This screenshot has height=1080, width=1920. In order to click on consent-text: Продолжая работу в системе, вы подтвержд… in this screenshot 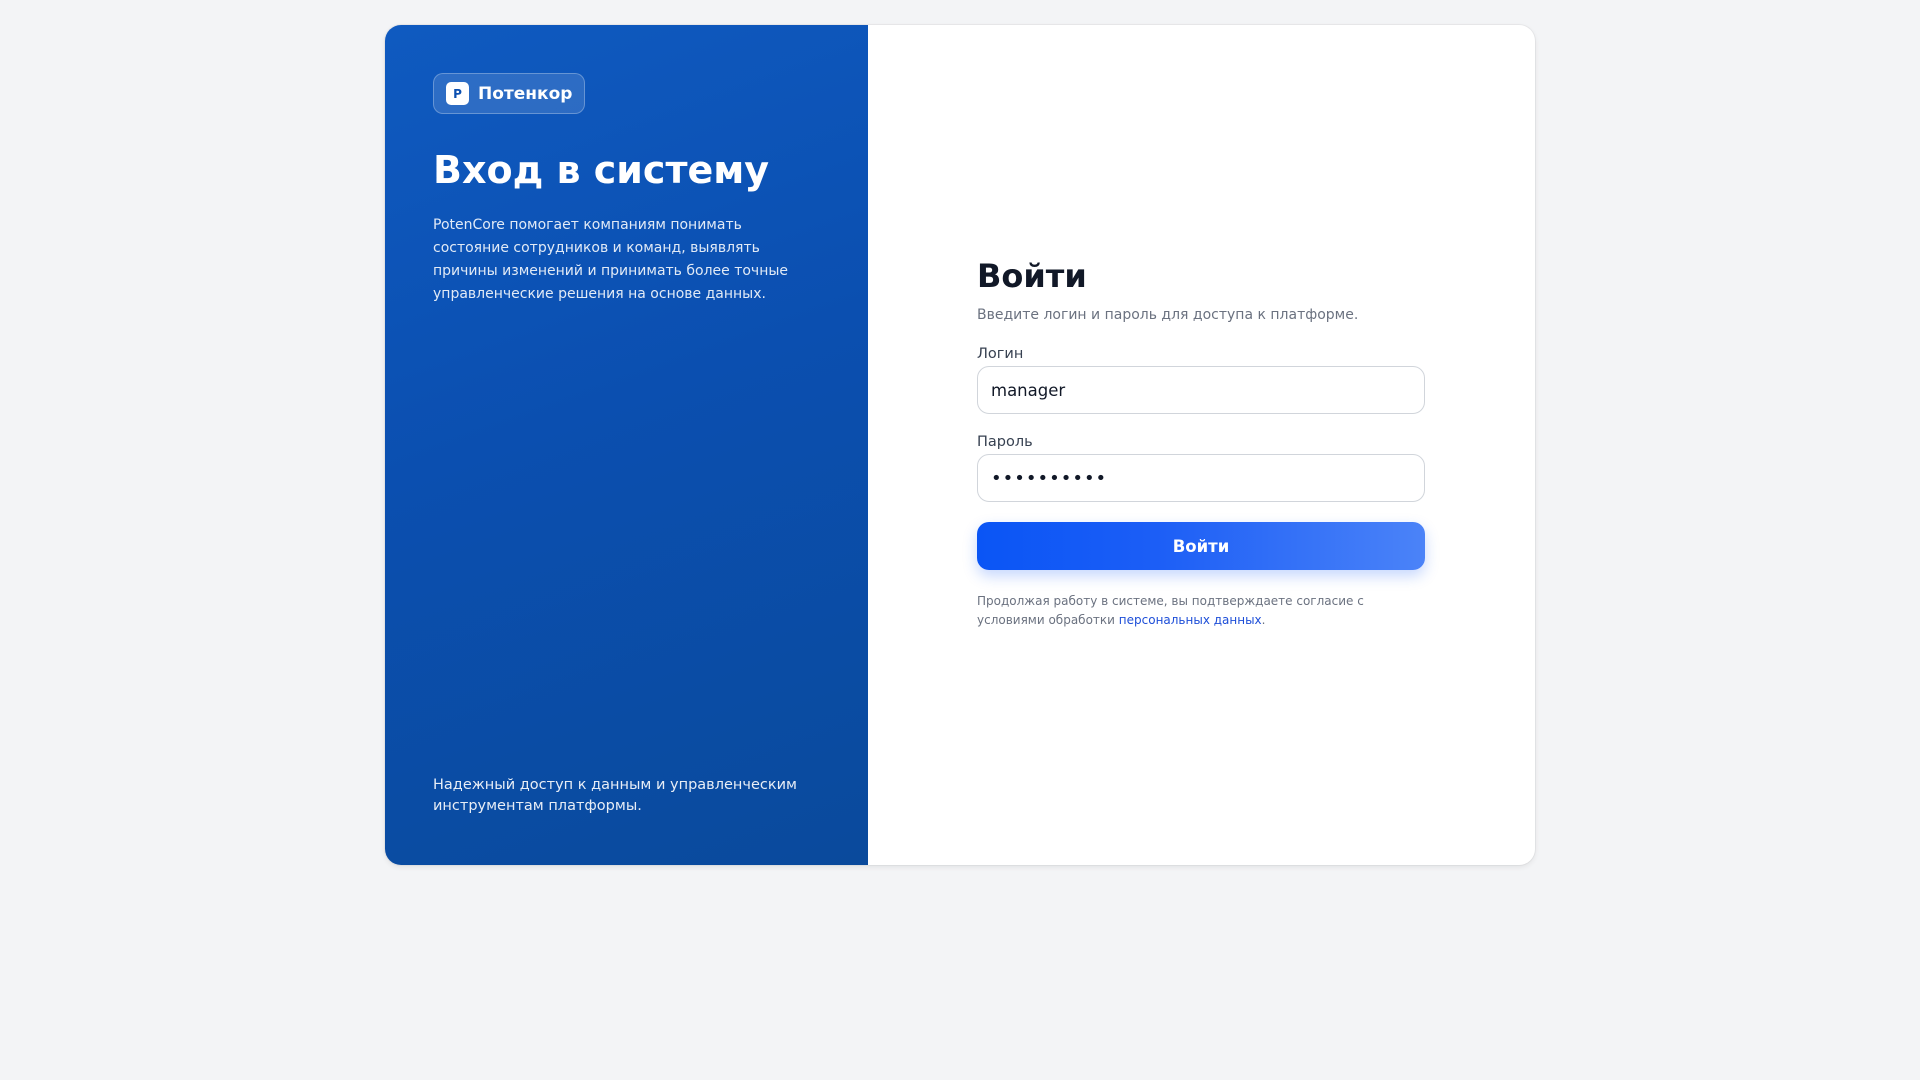, I will do `click(1187, 611)`.